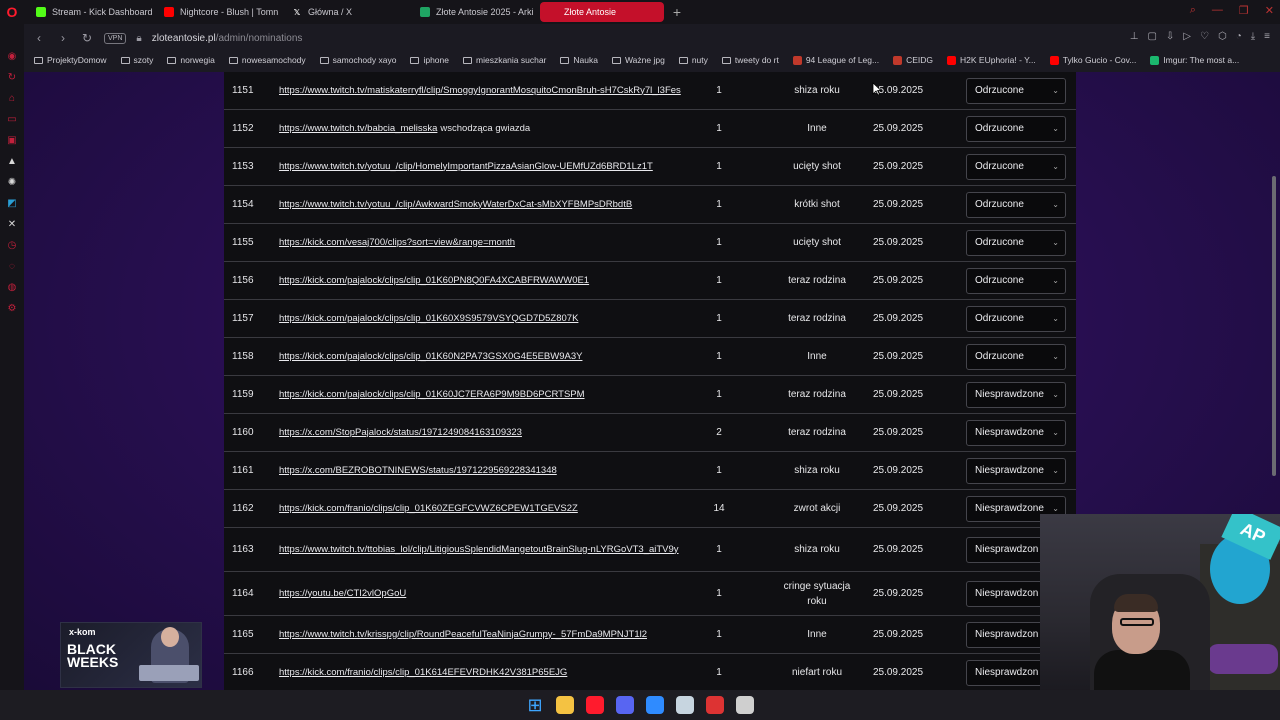  What do you see at coordinates (1222, 36) in the screenshot?
I see `extension-icon: ⬡` at bounding box center [1222, 36].